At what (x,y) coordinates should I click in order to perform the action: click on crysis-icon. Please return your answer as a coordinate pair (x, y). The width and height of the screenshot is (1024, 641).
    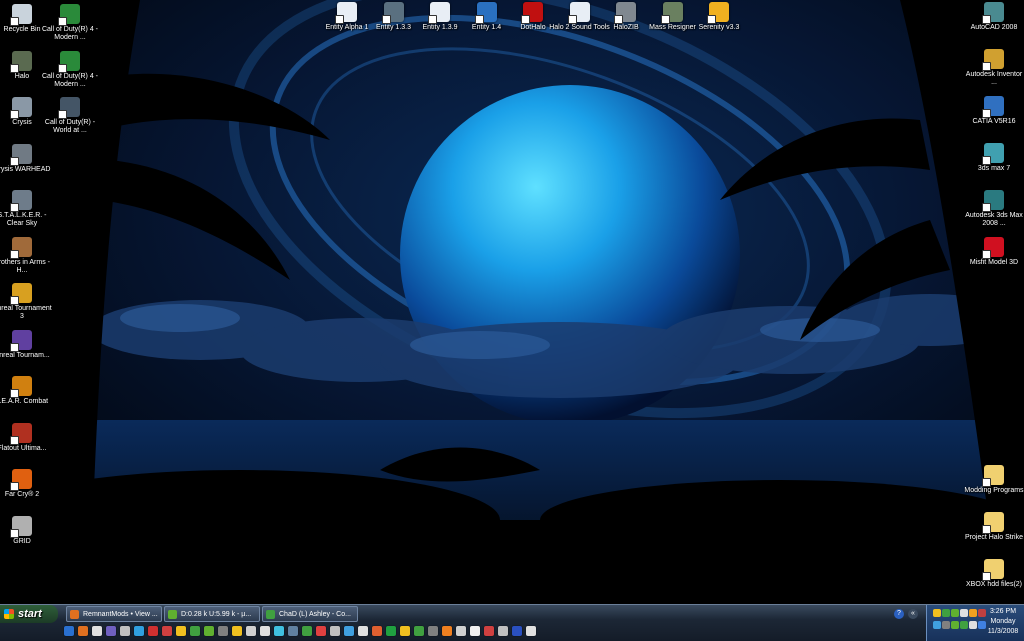
    Looking at the image, I should click on (21, 108).